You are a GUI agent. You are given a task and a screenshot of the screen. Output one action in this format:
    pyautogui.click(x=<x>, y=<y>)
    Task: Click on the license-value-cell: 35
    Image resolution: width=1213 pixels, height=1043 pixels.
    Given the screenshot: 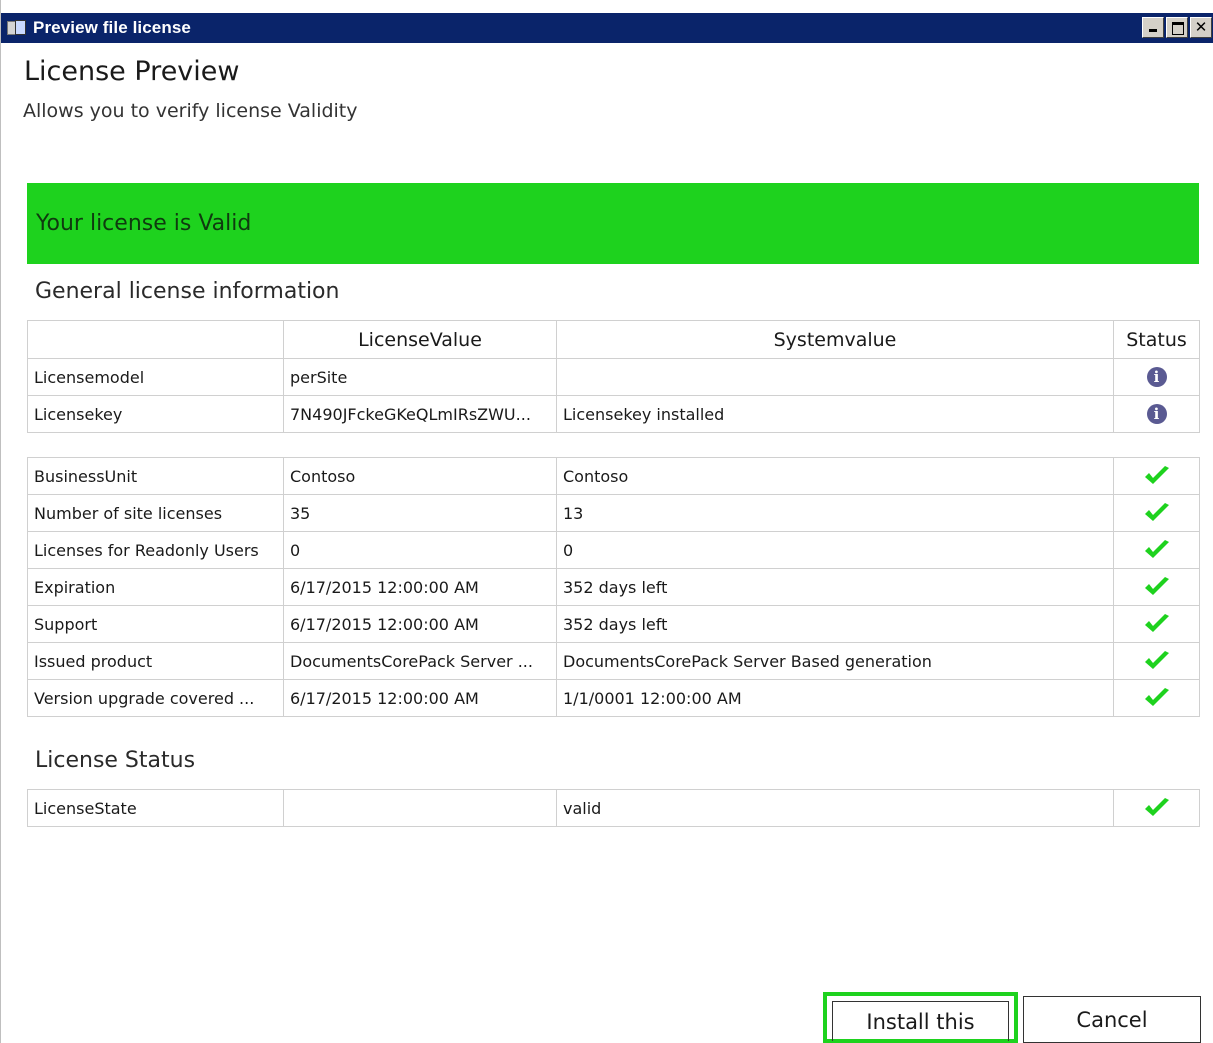 What is the action you would take?
    pyautogui.click(x=420, y=513)
    